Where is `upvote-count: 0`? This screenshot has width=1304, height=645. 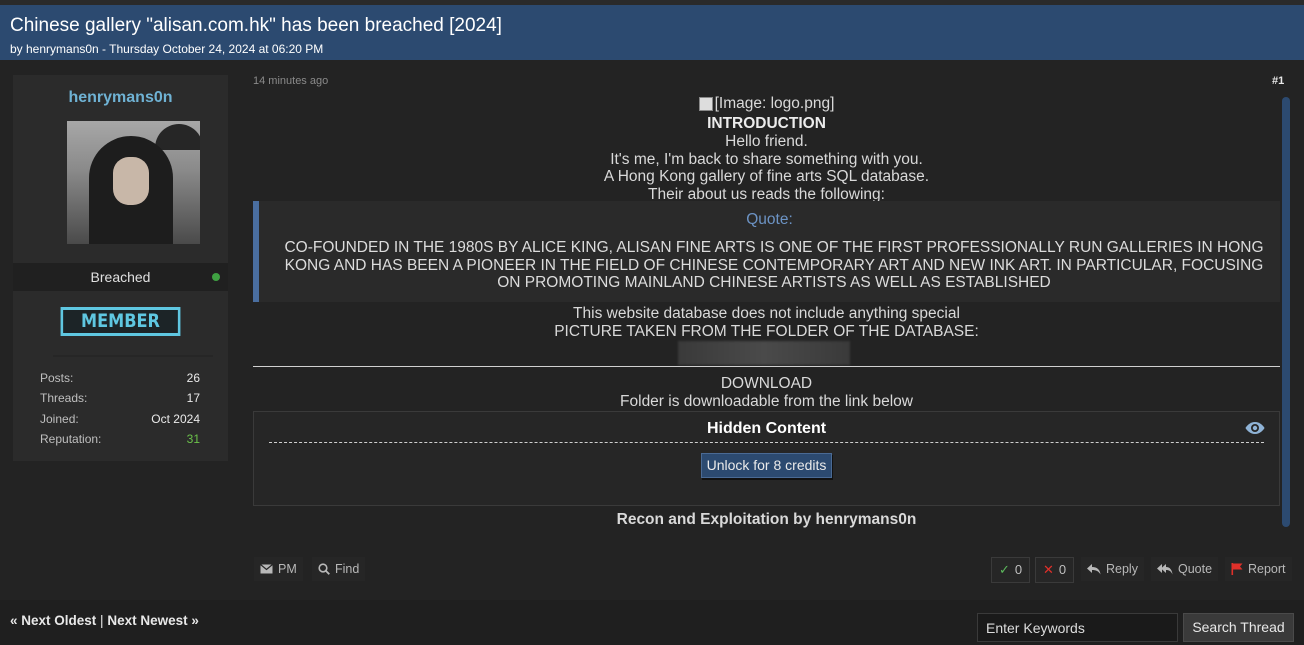 upvote-count: 0 is located at coordinates (1018, 569).